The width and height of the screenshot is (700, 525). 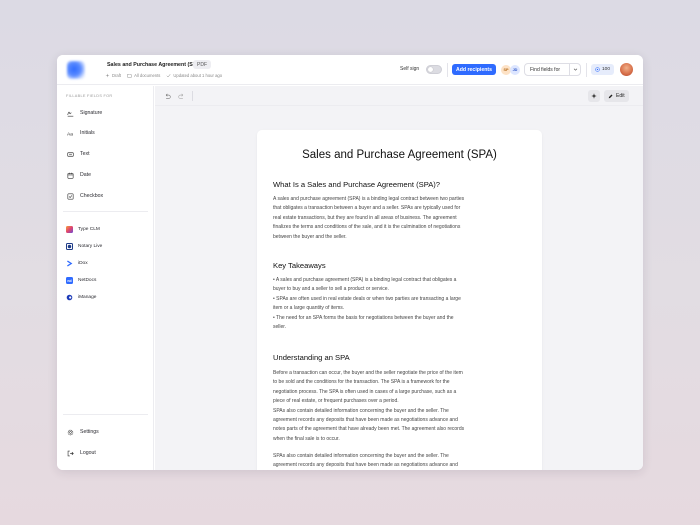 What do you see at coordinates (69, 297) in the screenshot?
I see `imanage-logo-icon` at bounding box center [69, 297].